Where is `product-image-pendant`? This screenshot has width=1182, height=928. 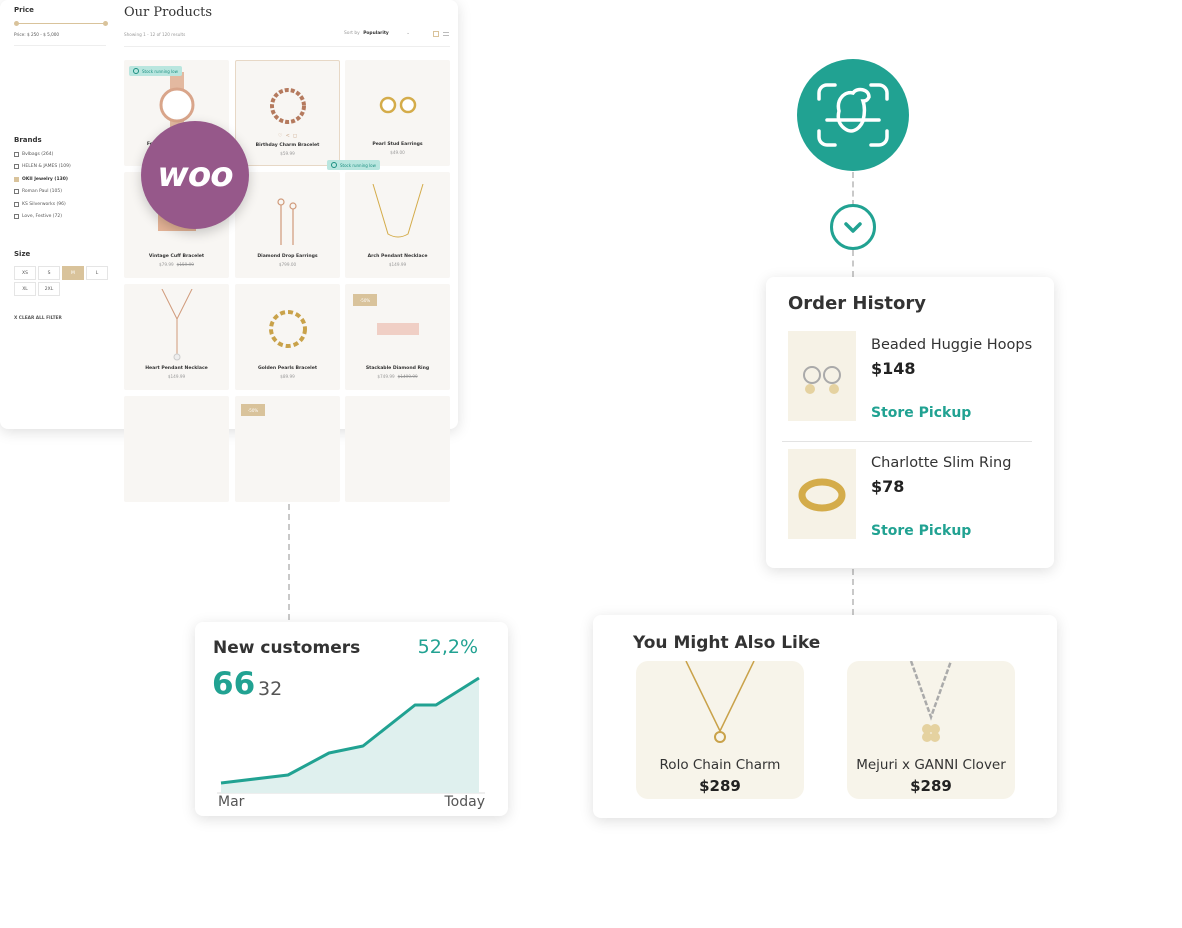
product-image-pendant is located at coordinates (176, 325).